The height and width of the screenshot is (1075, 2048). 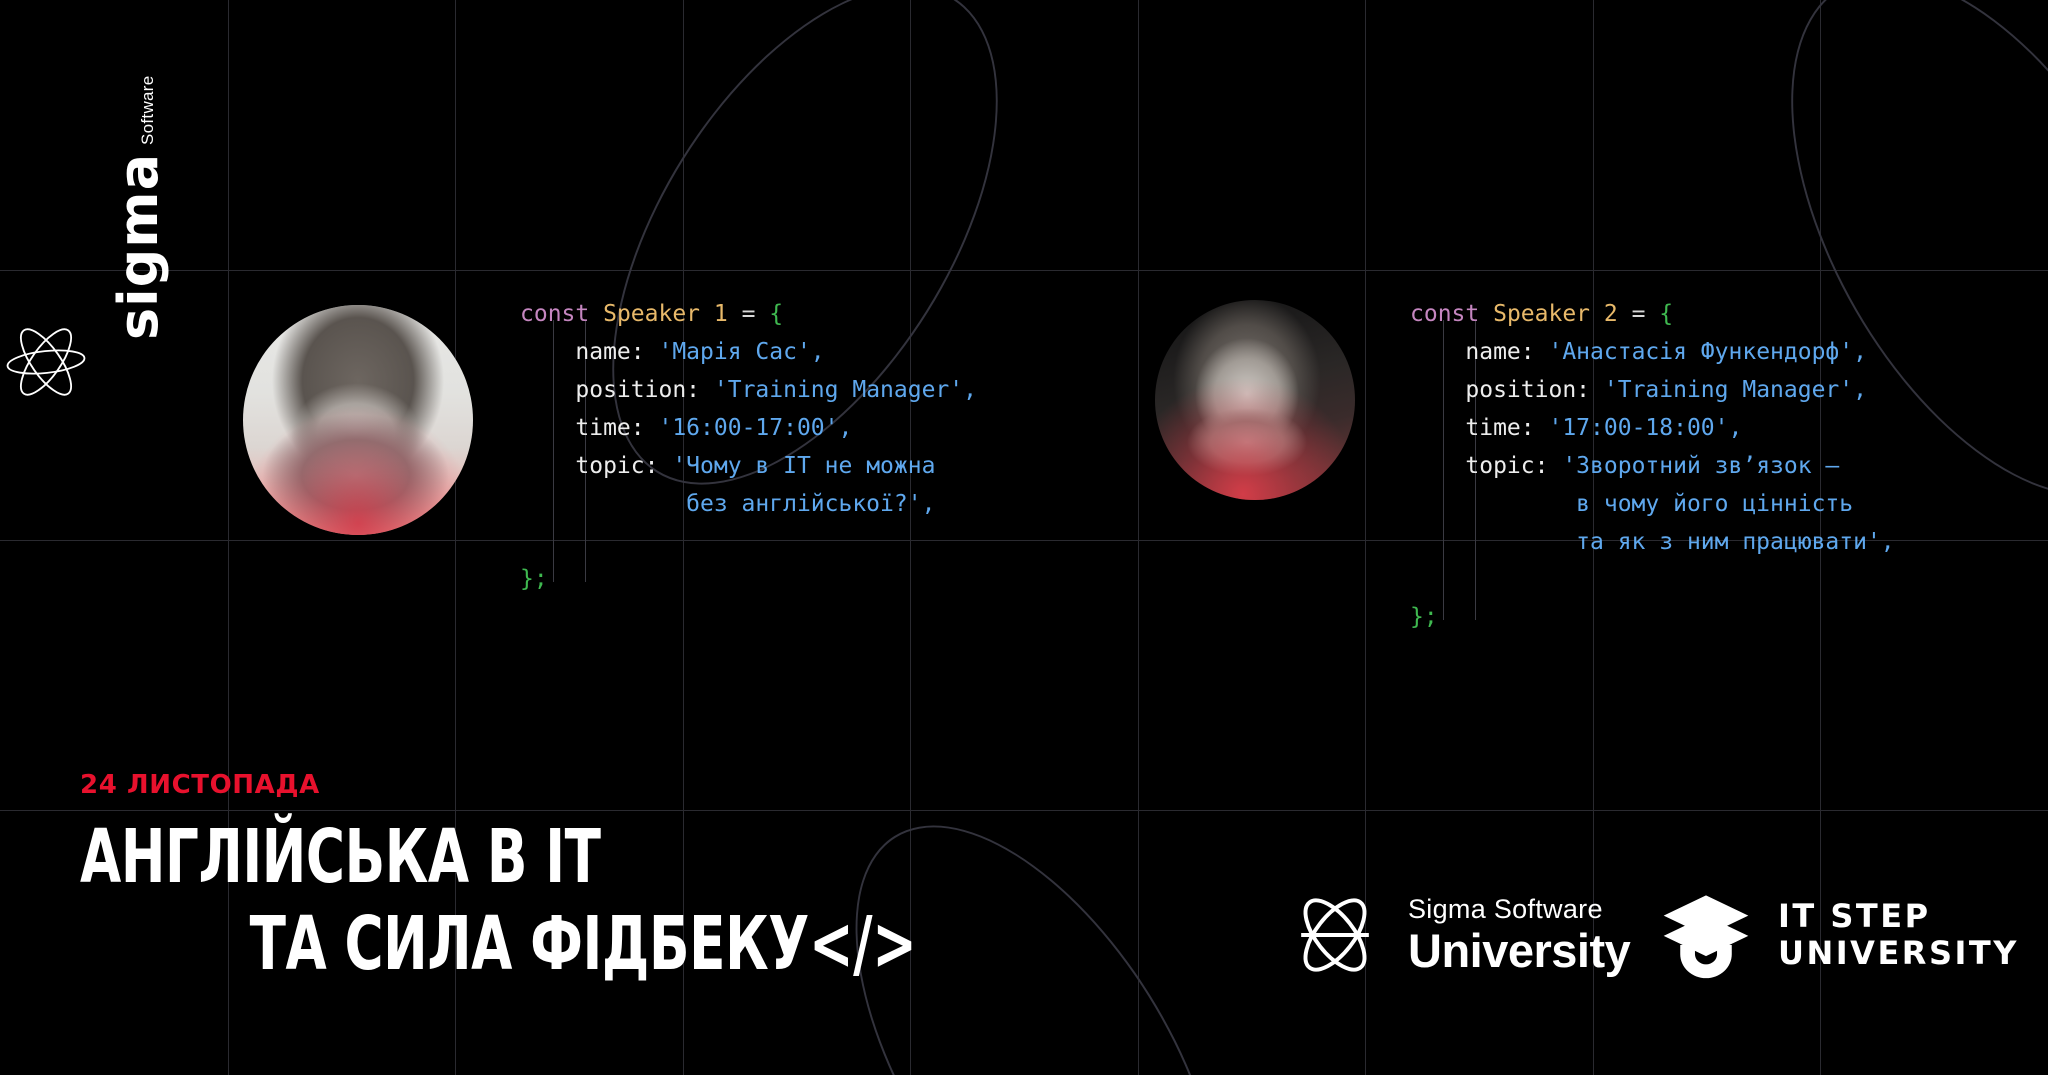 I want to click on speaker-1-photo, so click(x=358, y=420).